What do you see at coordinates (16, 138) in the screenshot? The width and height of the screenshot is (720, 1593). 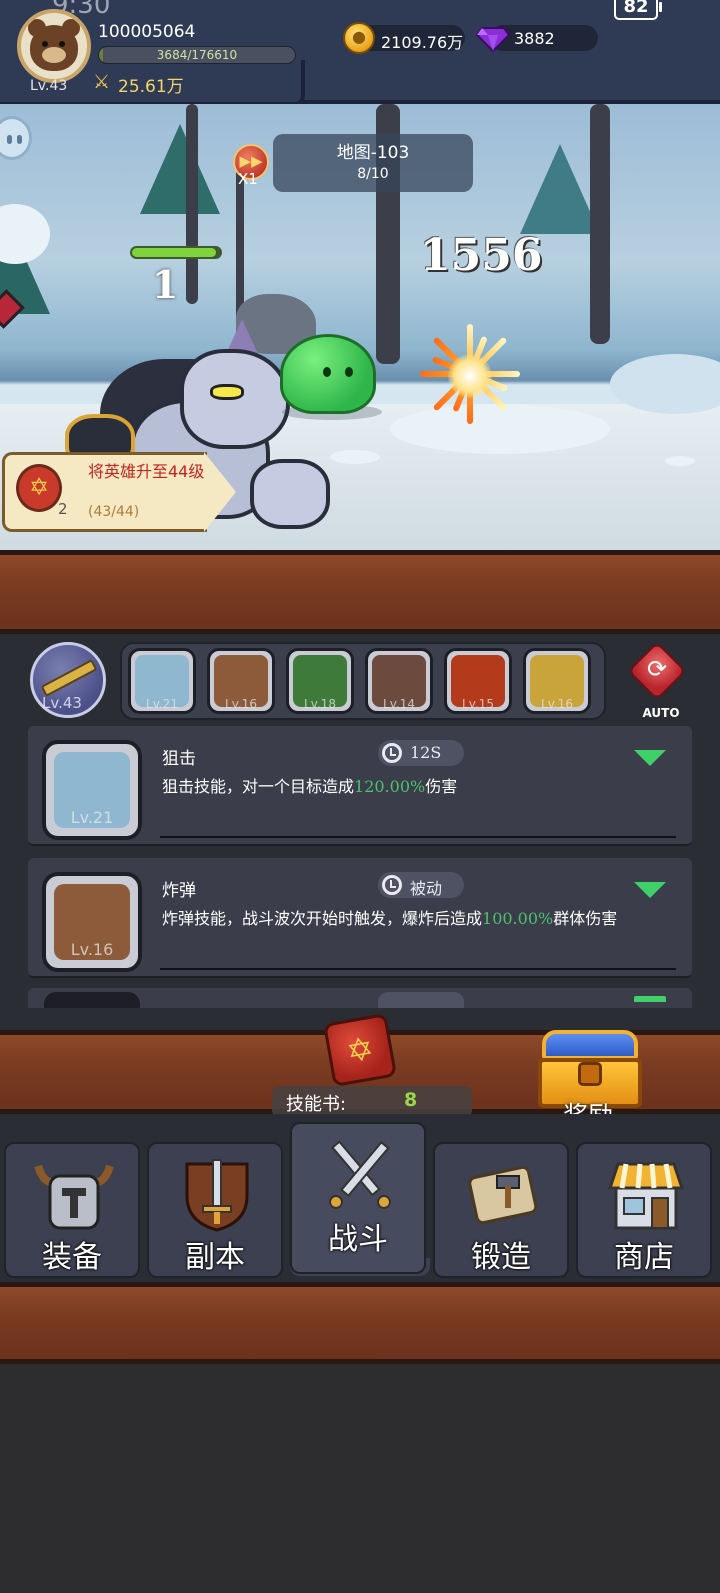 I see `chat-button` at bounding box center [16, 138].